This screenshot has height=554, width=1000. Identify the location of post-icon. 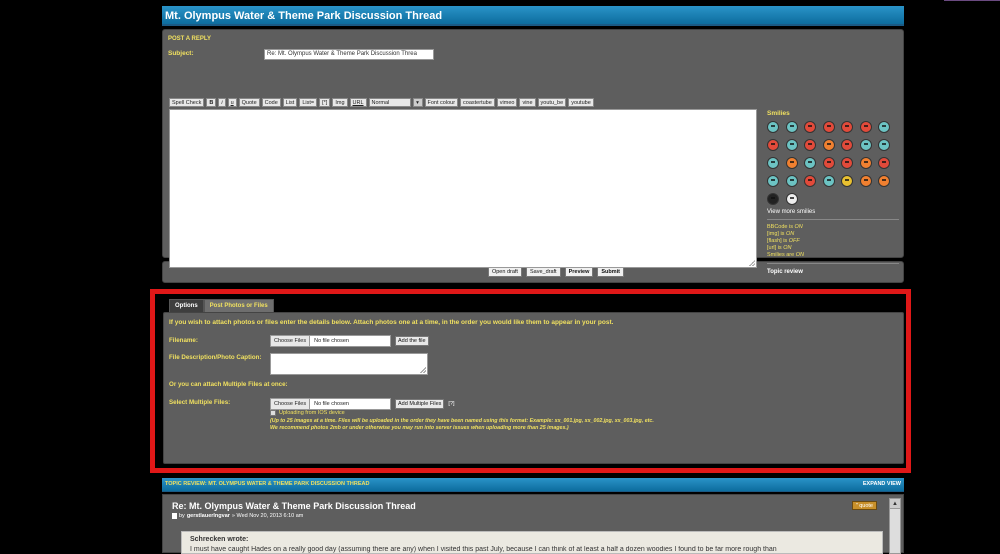
(174, 516).